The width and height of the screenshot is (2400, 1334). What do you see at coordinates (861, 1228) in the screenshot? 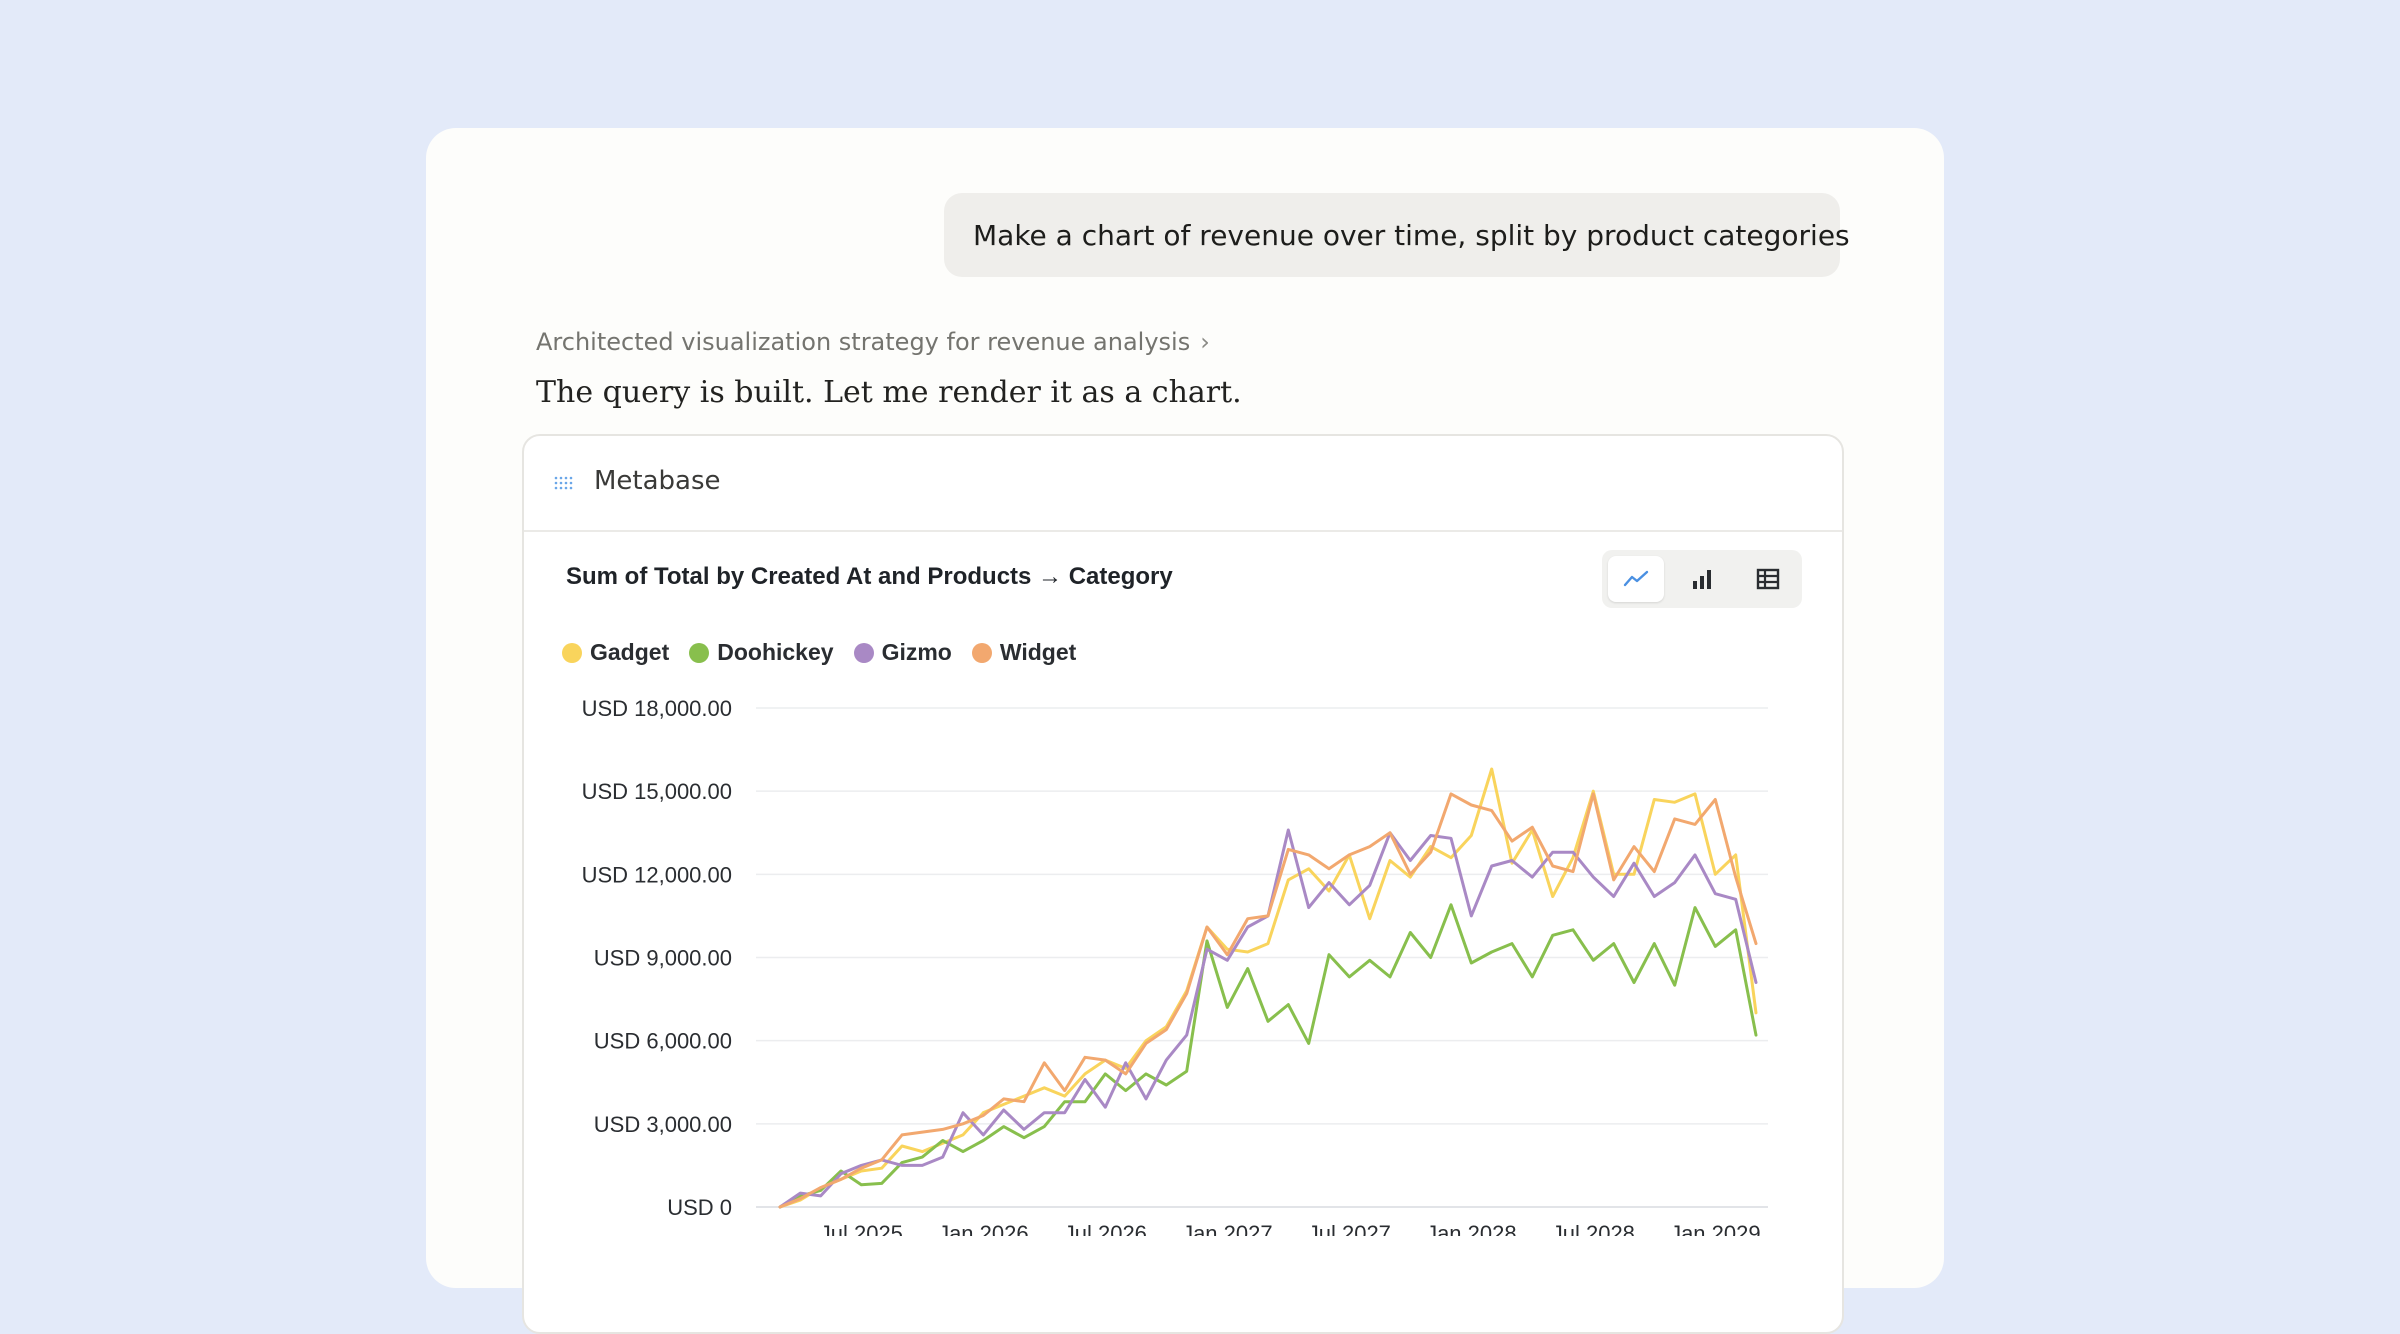
I see `x-tick-label: Jul 2025` at bounding box center [861, 1228].